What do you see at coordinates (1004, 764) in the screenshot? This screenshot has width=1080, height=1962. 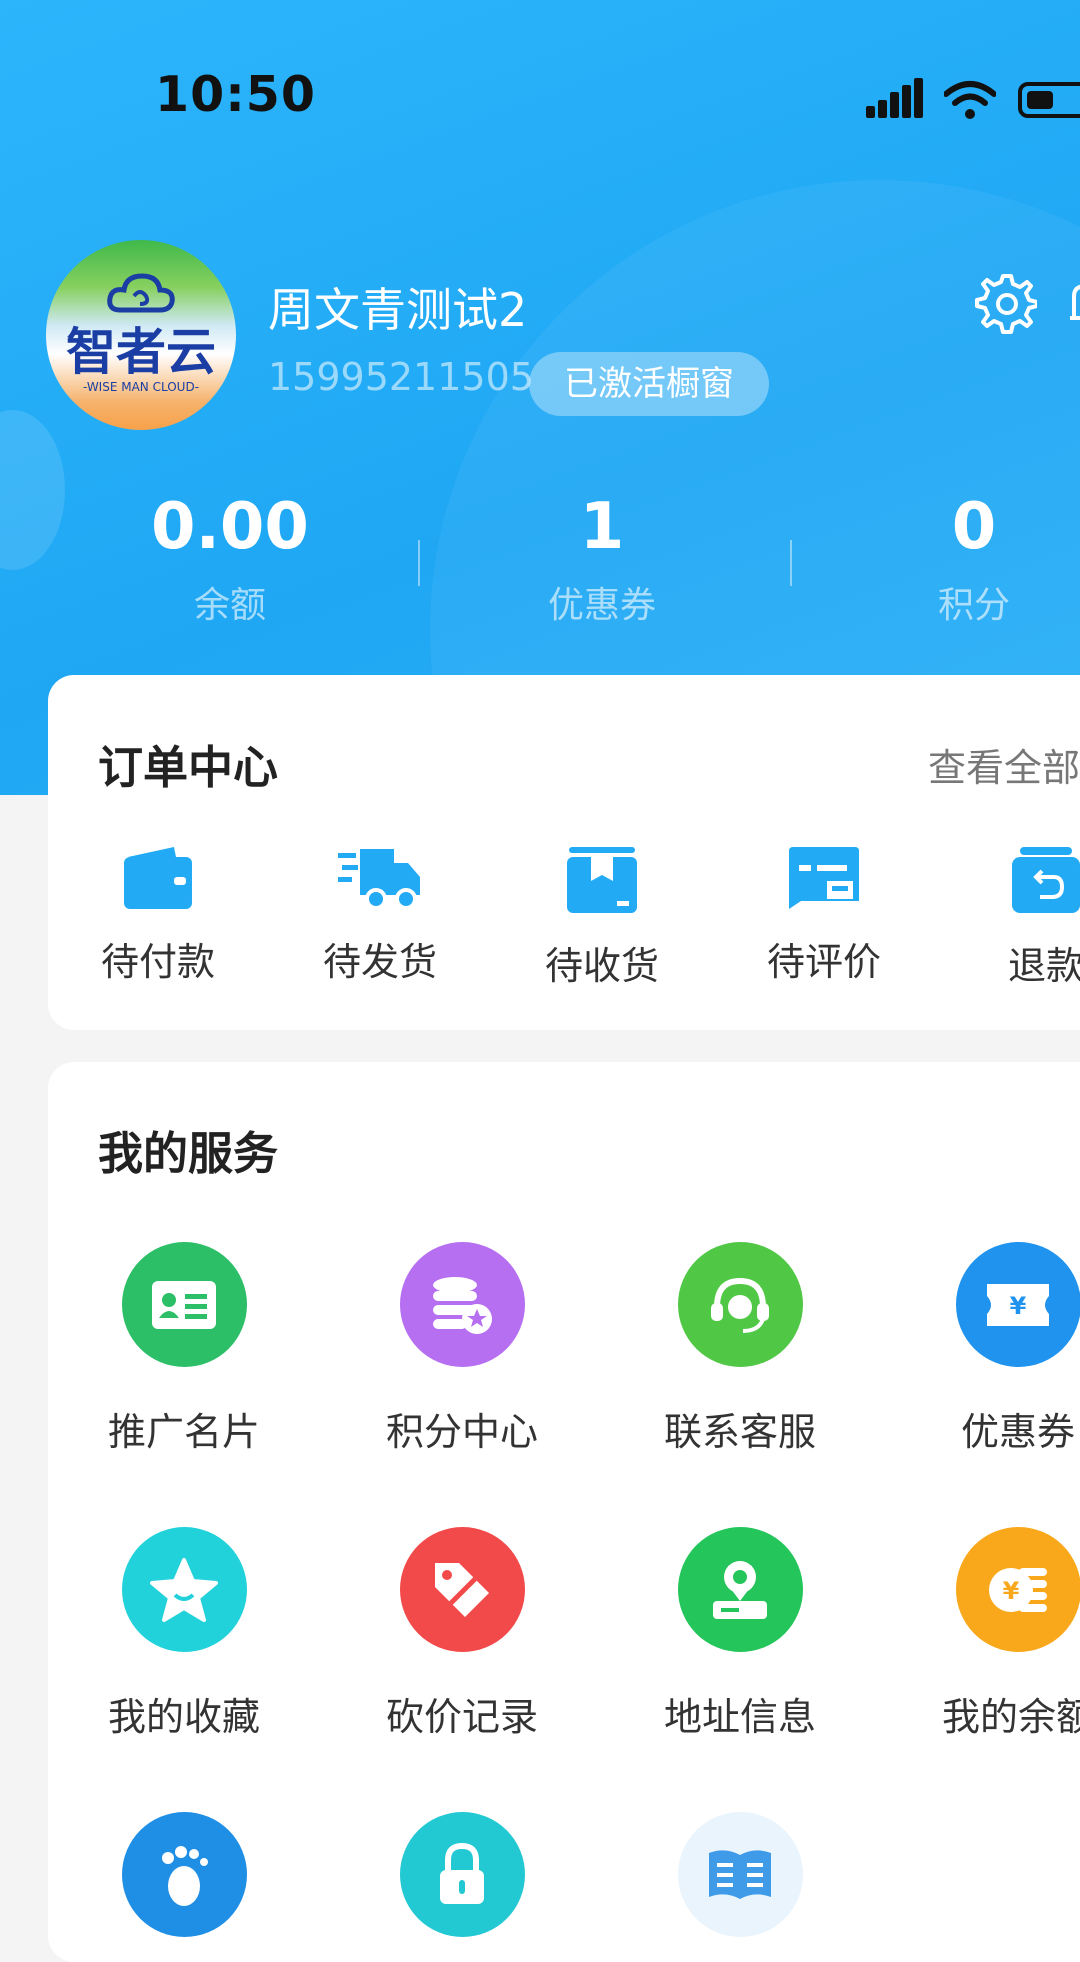 I see `view-all-orders-link: 查看全部` at bounding box center [1004, 764].